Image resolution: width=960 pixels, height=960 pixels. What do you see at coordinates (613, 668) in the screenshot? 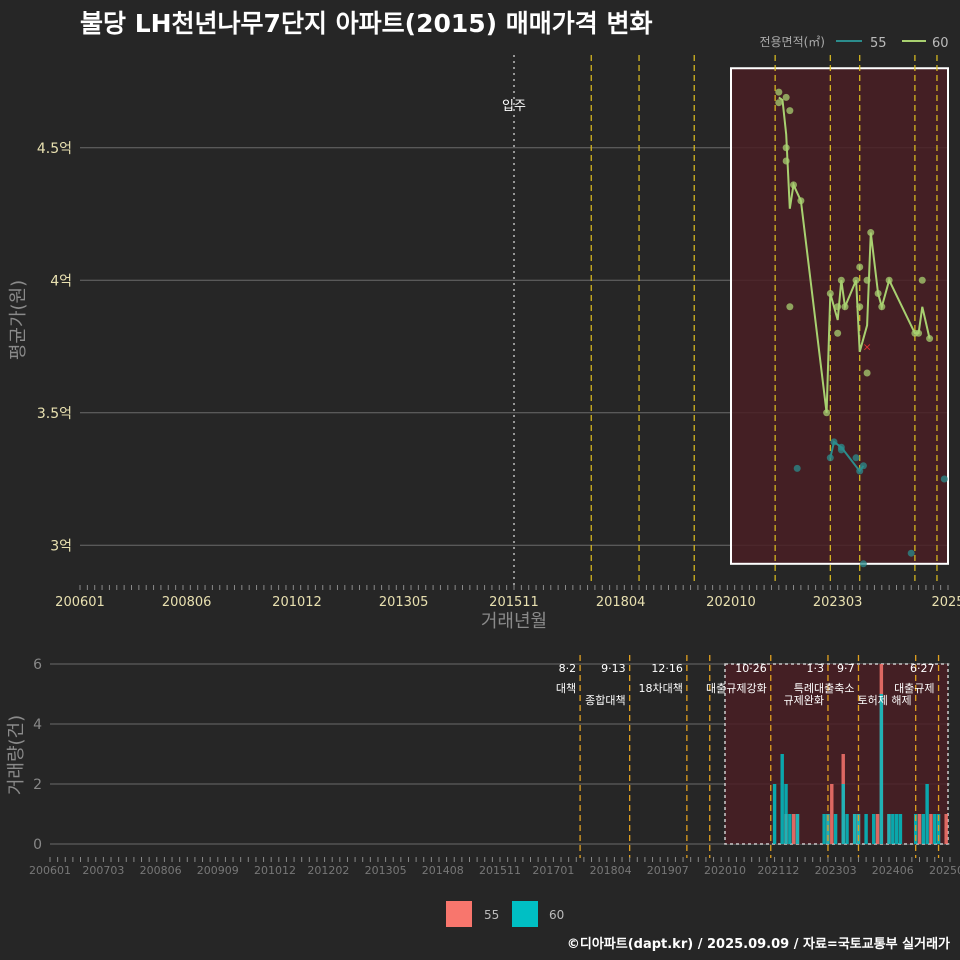
I see `policy-date: 9·13` at bounding box center [613, 668].